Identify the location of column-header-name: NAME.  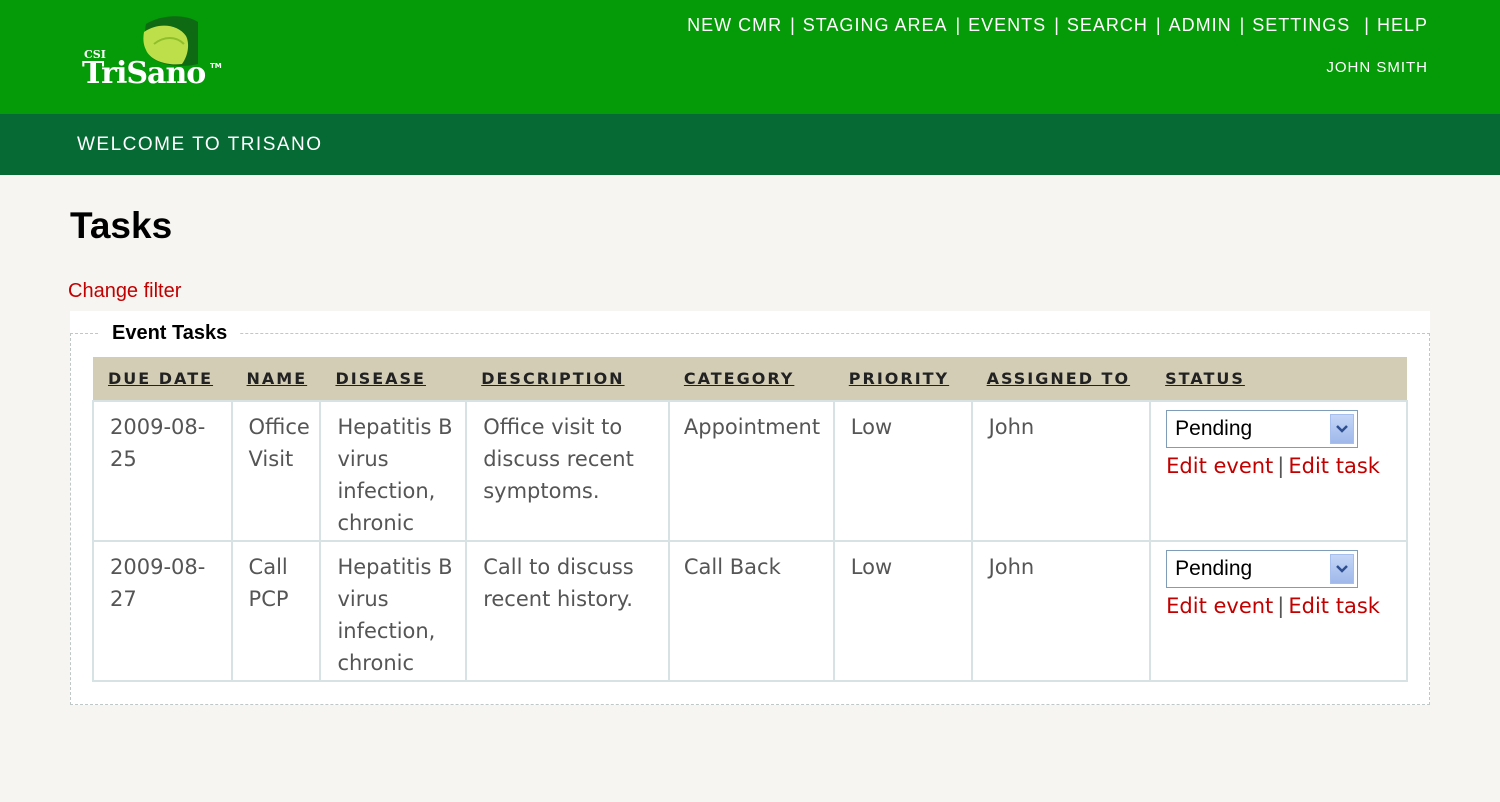
(276, 379).